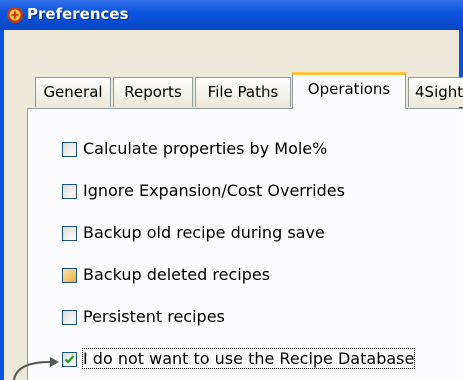 The image size is (463, 380). I want to click on title-bar: Preferences, so click(231, 15).